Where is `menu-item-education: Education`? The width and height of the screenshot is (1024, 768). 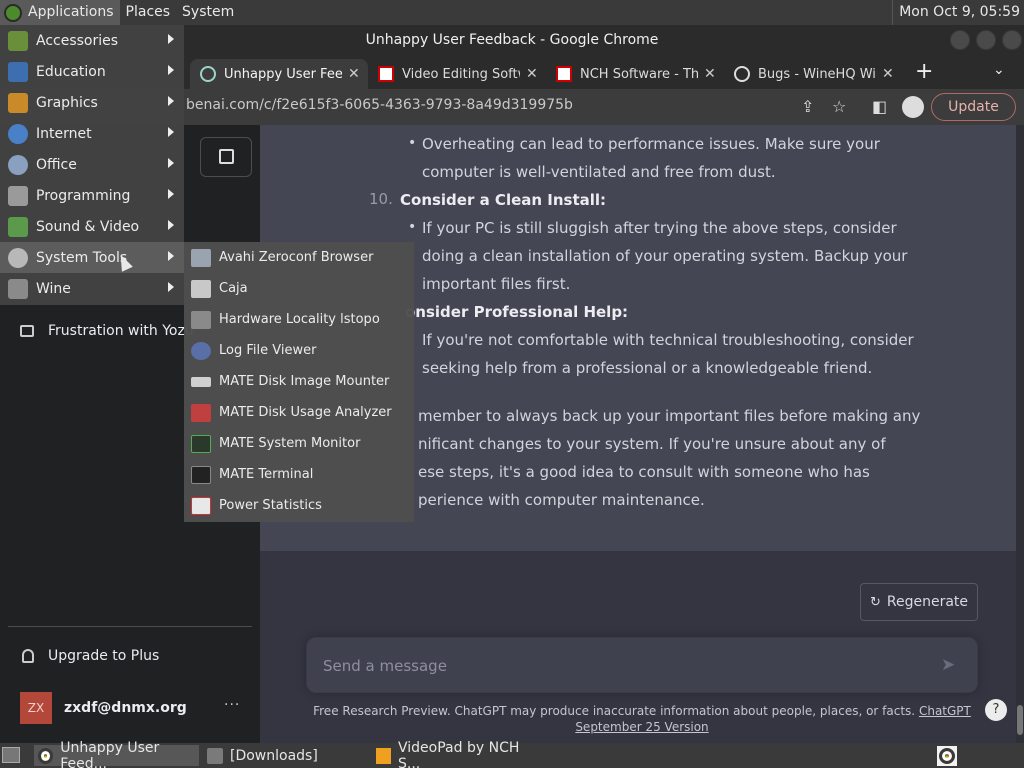
menu-item-education: Education is located at coordinates (92, 71).